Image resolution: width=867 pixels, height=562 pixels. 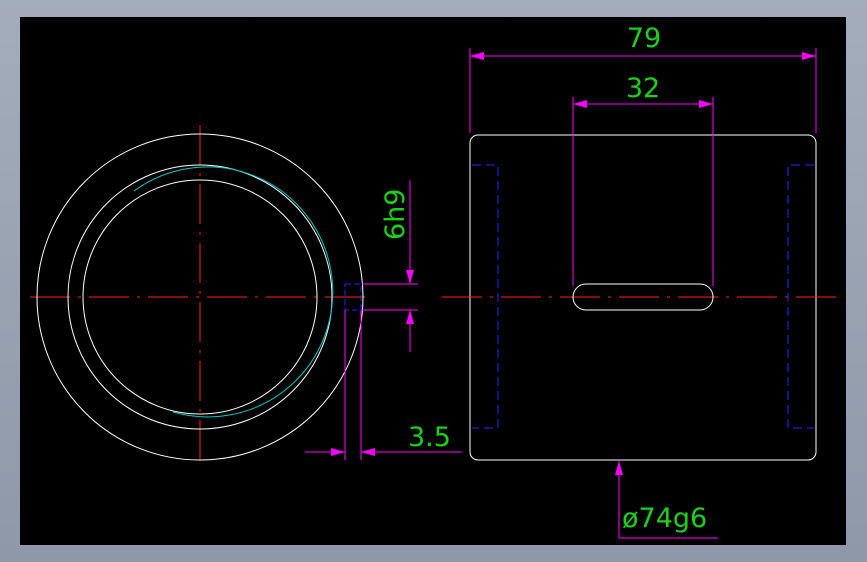 What do you see at coordinates (383, 385) in the screenshot?
I see `keyway-depth-dimension: 3.5` at bounding box center [383, 385].